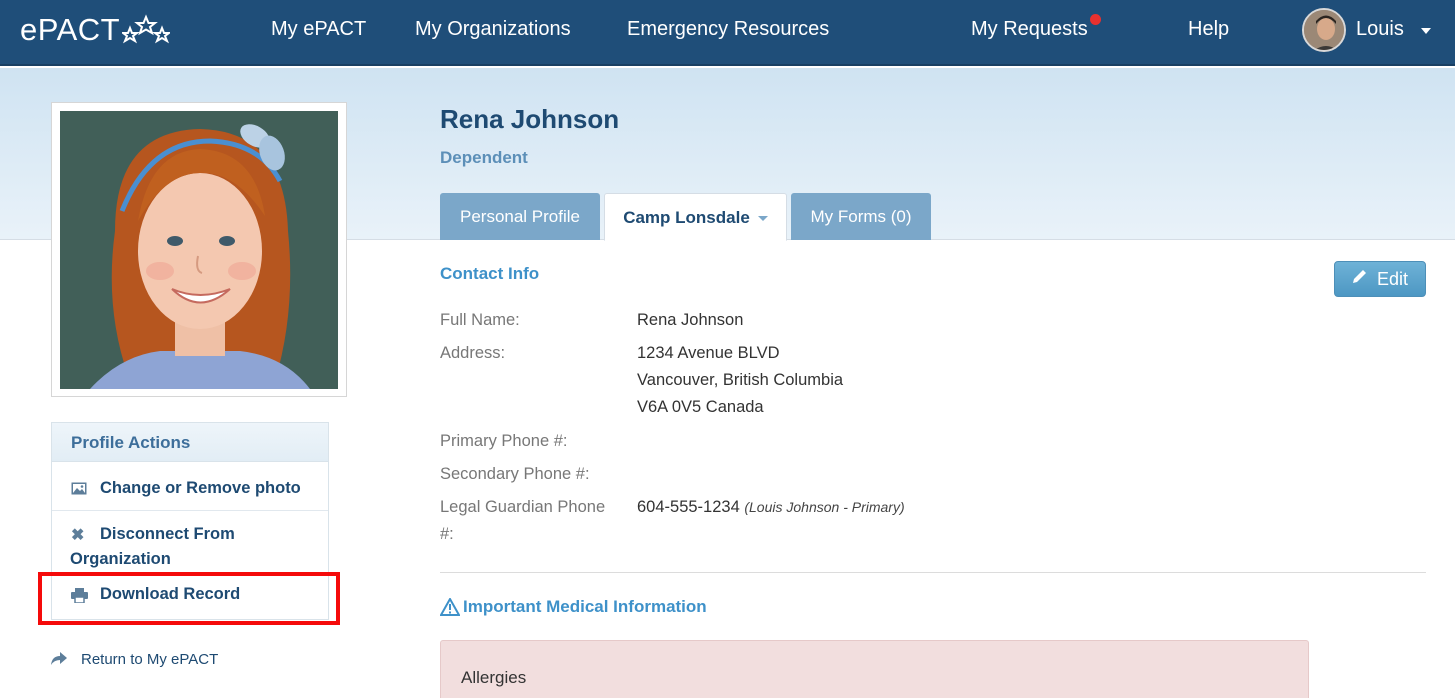 This screenshot has width=1455, height=698. What do you see at coordinates (728, 29) in the screenshot?
I see `nav-emergency-resources: Emergency Resources` at bounding box center [728, 29].